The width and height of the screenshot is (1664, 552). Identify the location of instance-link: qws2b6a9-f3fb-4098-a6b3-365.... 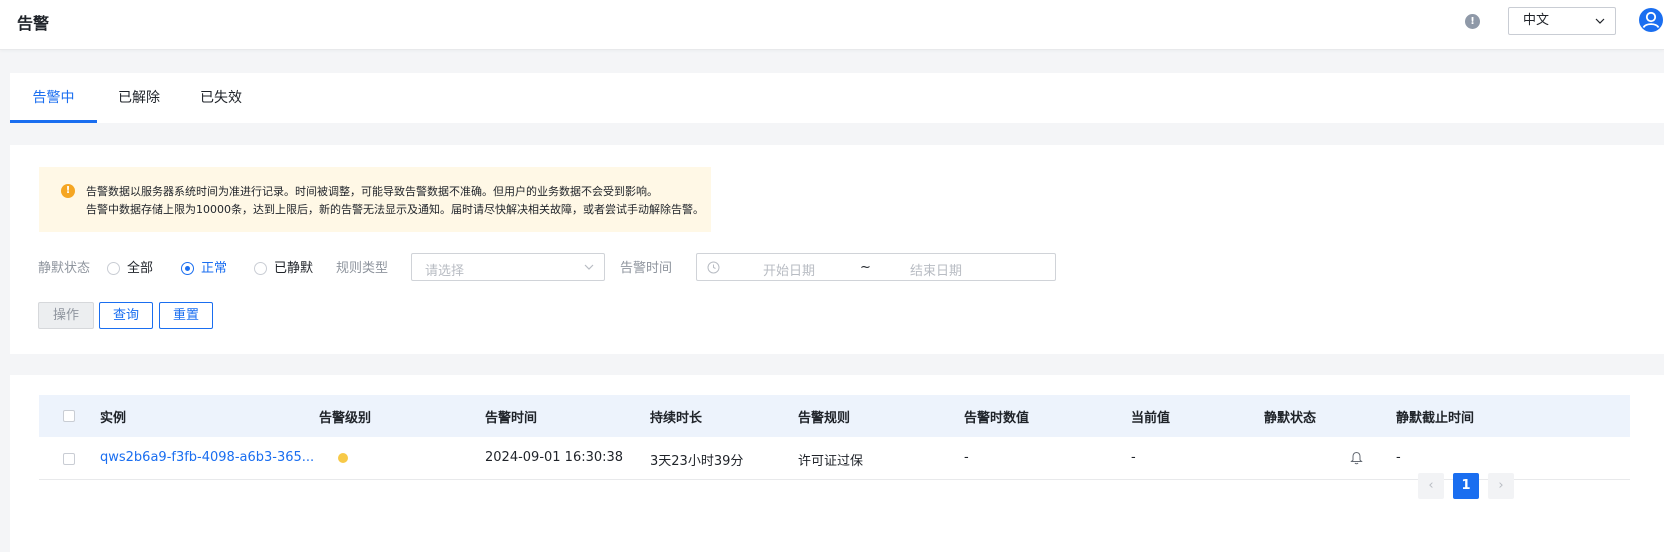
(207, 457).